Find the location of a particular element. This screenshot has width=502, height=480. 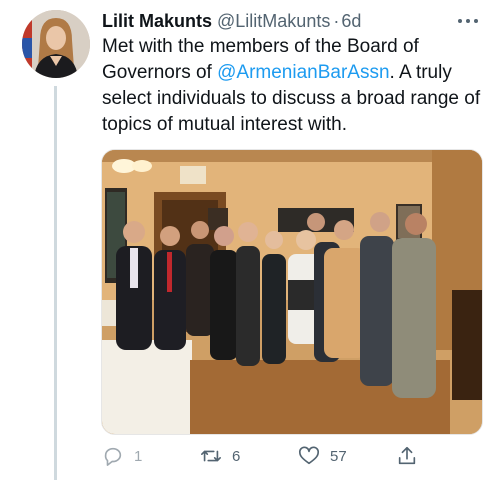

thread-line is located at coordinates (55, 283).